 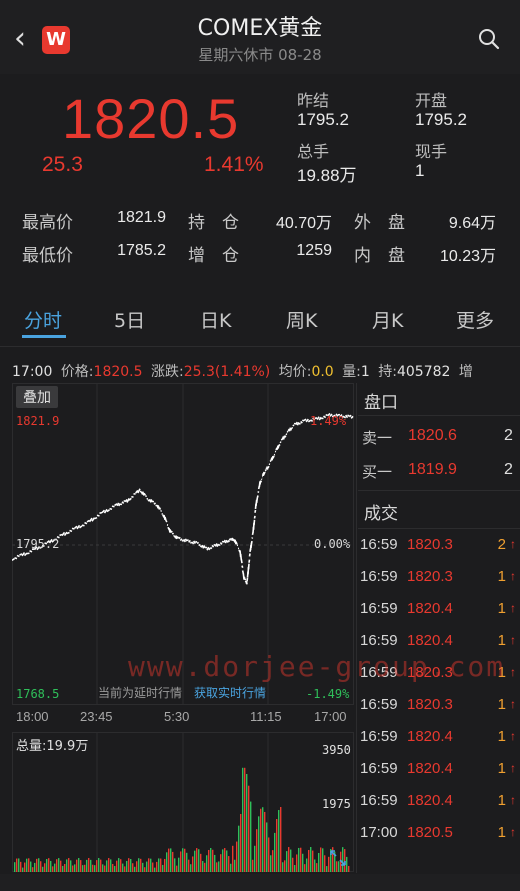 What do you see at coordinates (439, 712) in the screenshot?
I see `trade-row: 16:59 1820.3 1 ↑` at bounding box center [439, 712].